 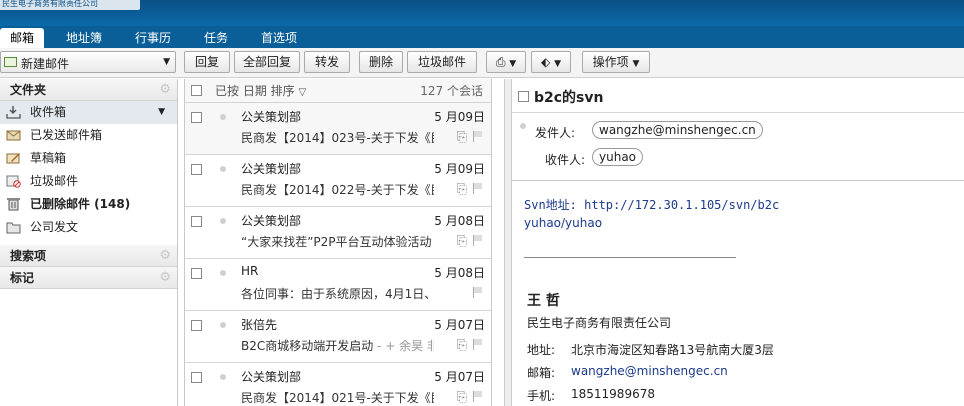 What do you see at coordinates (677, 130) in the screenshot?
I see `sender-address-pill: wangzhe@minshengec.cn` at bounding box center [677, 130].